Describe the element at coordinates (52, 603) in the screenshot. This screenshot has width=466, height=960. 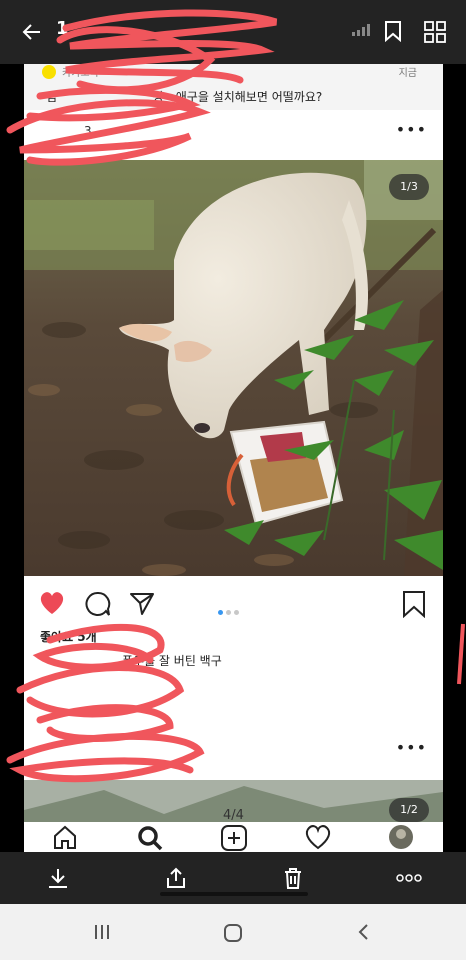
I see `heart-icon` at that location.